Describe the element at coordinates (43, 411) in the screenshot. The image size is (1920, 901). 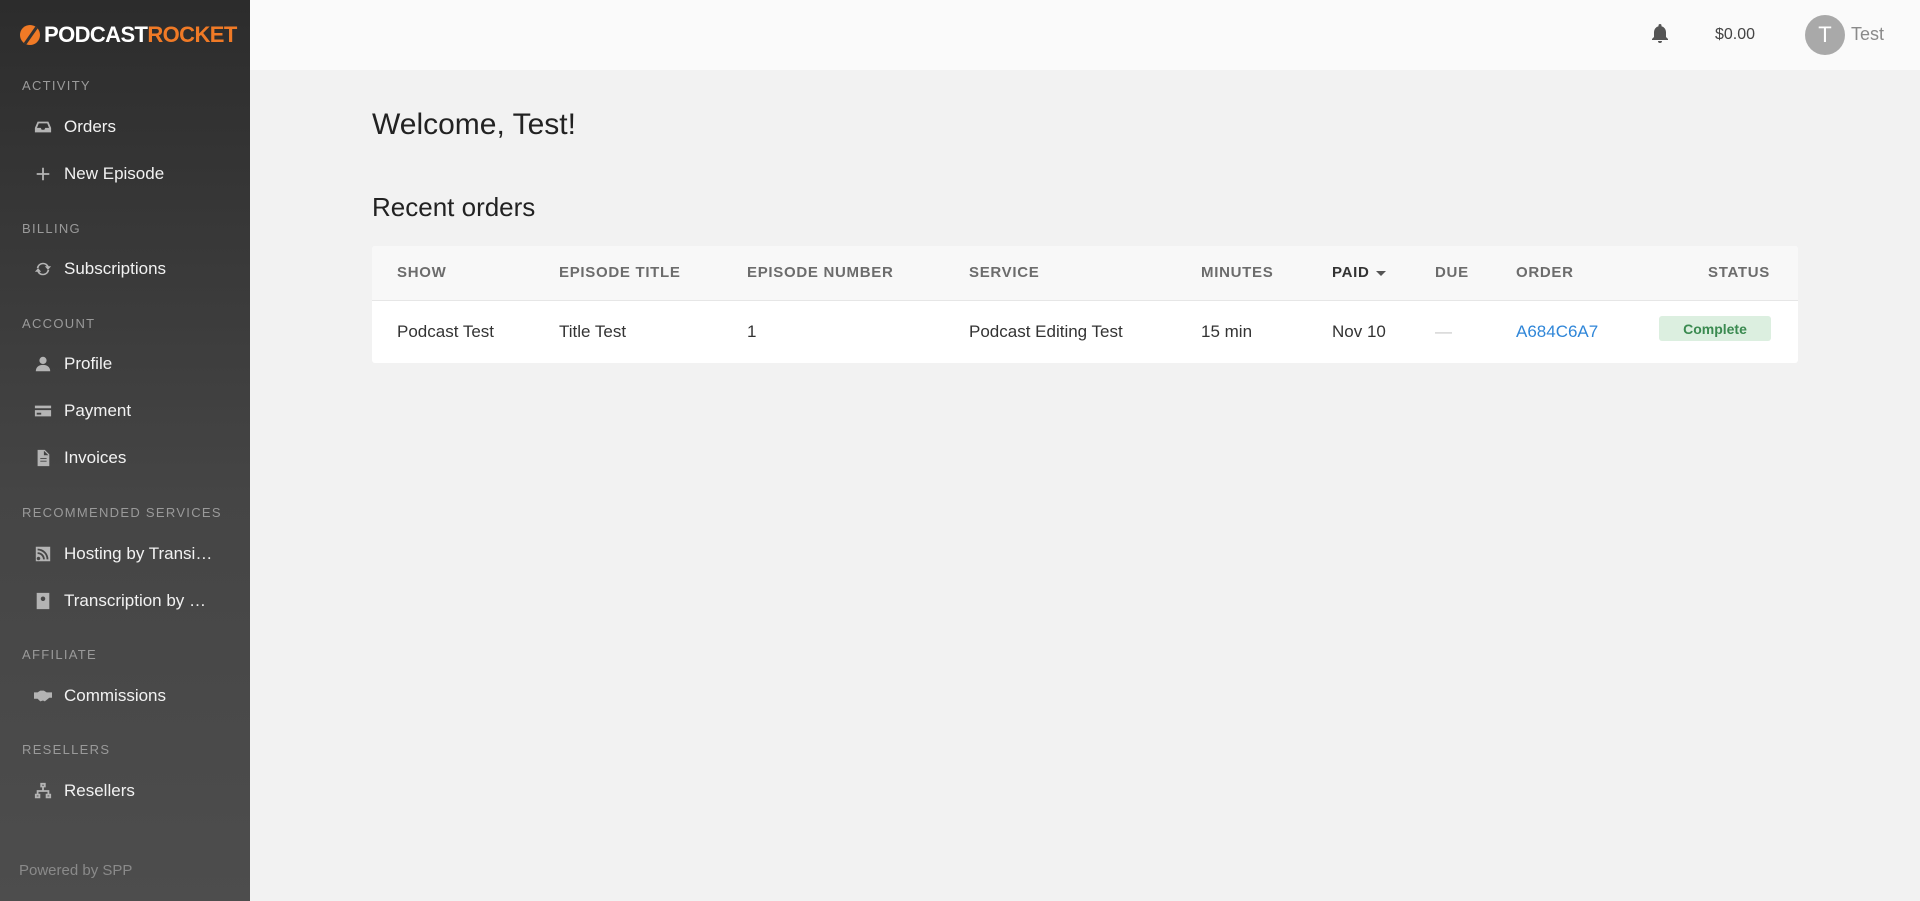
I see `credit-card-icon` at that location.